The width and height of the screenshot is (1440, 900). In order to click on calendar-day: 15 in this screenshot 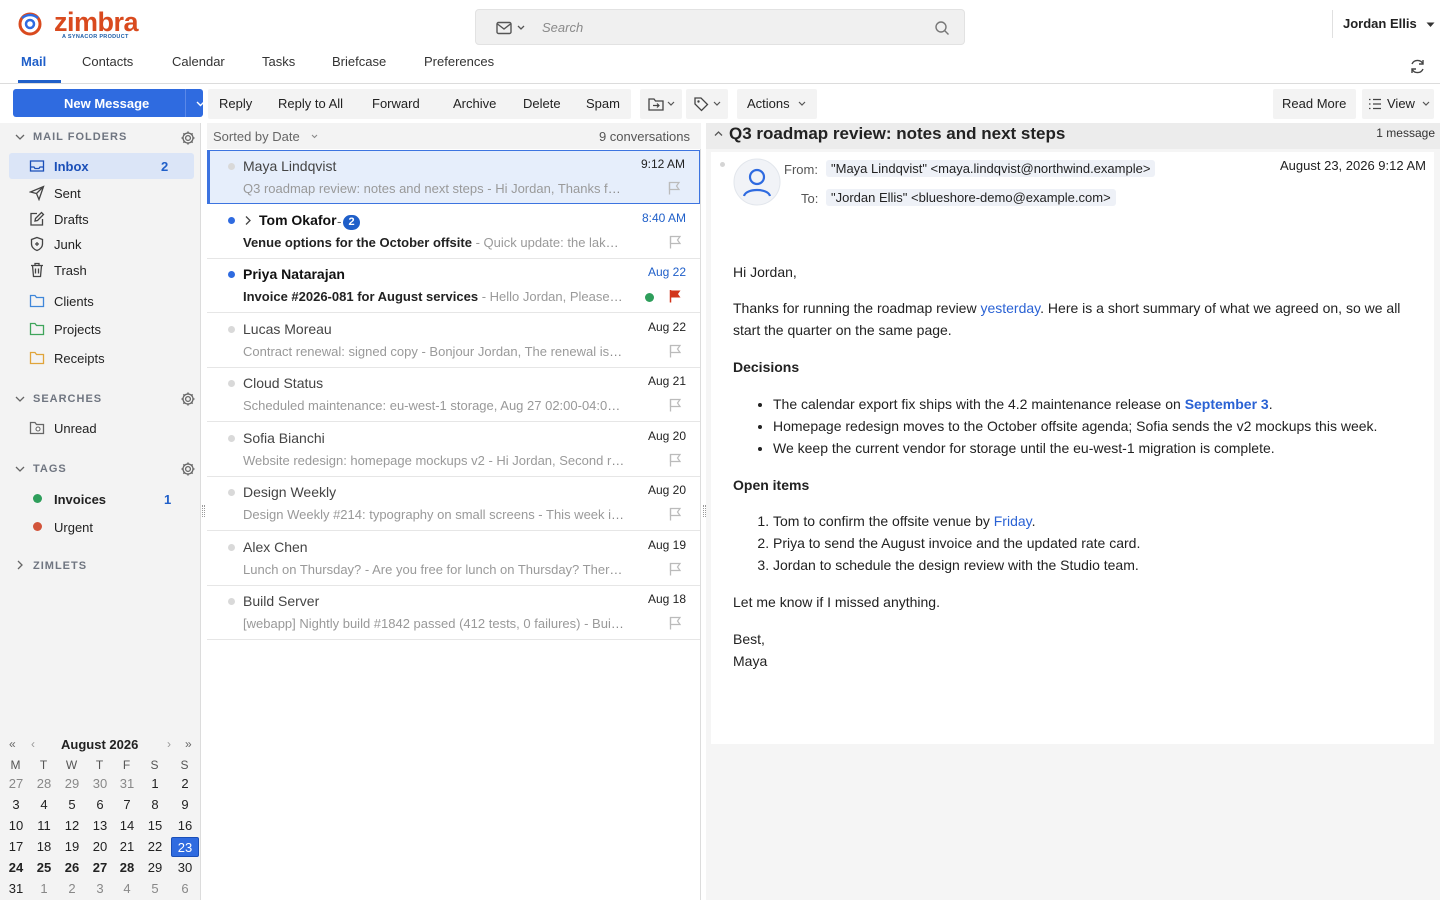, I will do `click(155, 826)`.